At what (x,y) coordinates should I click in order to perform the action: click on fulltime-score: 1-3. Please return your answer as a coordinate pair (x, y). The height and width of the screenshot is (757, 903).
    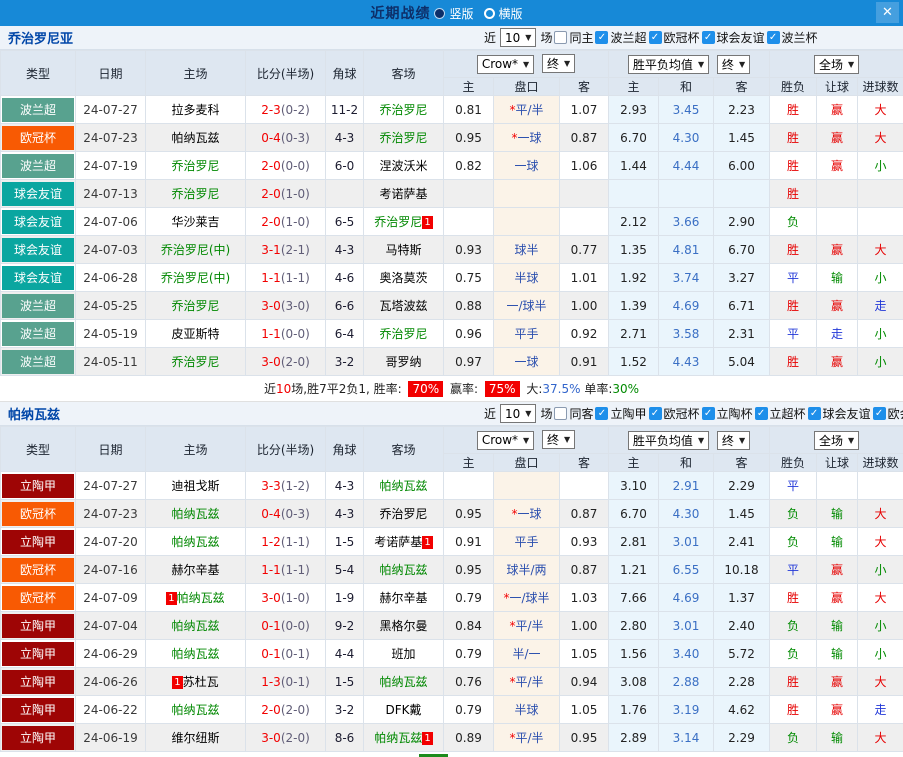
    Looking at the image, I should click on (271, 681).